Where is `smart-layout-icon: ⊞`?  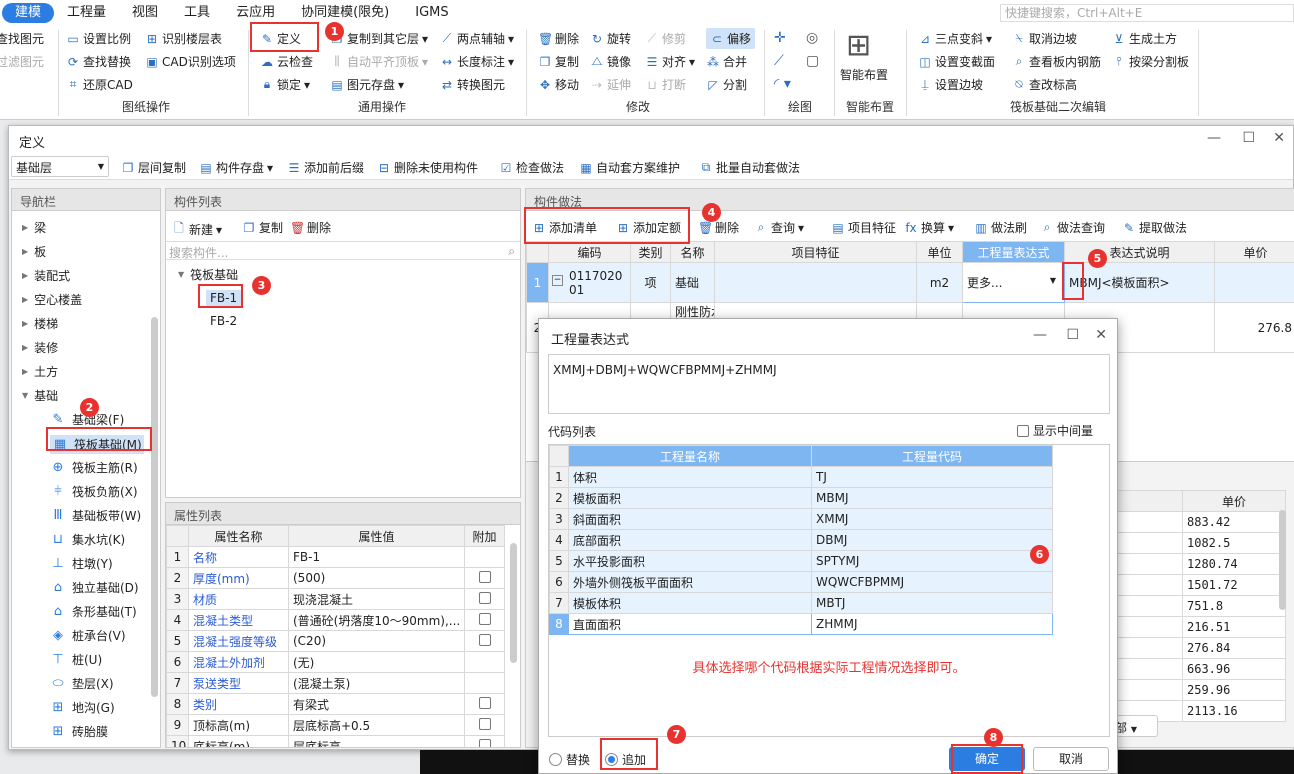 smart-layout-icon: ⊞ is located at coordinates (858, 45).